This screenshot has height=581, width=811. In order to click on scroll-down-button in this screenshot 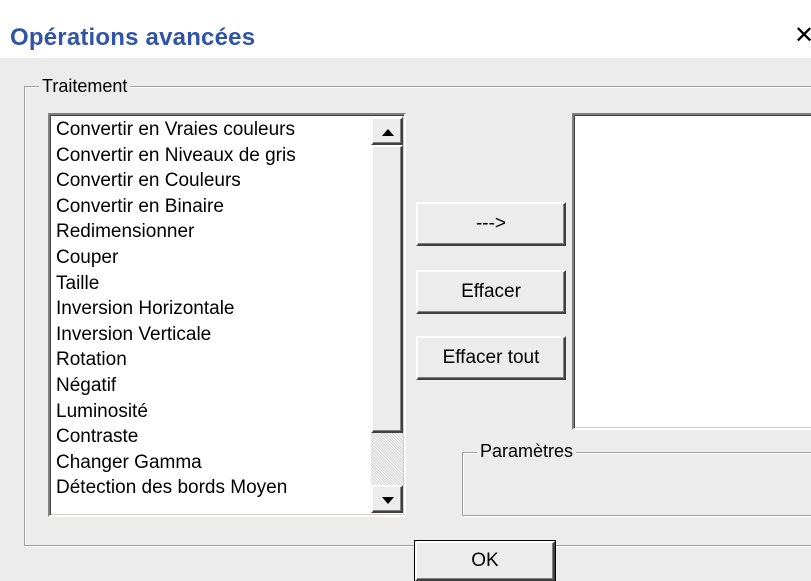, I will do `click(387, 499)`.